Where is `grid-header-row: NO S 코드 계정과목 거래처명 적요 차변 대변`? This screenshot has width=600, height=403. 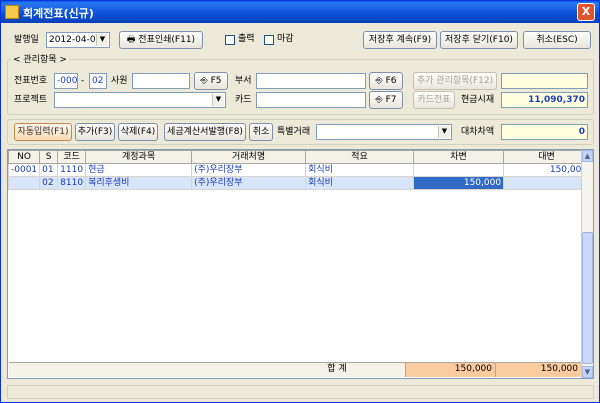 grid-header-row: NO S 코드 계정과목 거래처명 적요 차변 대변 is located at coordinates (299, 157).